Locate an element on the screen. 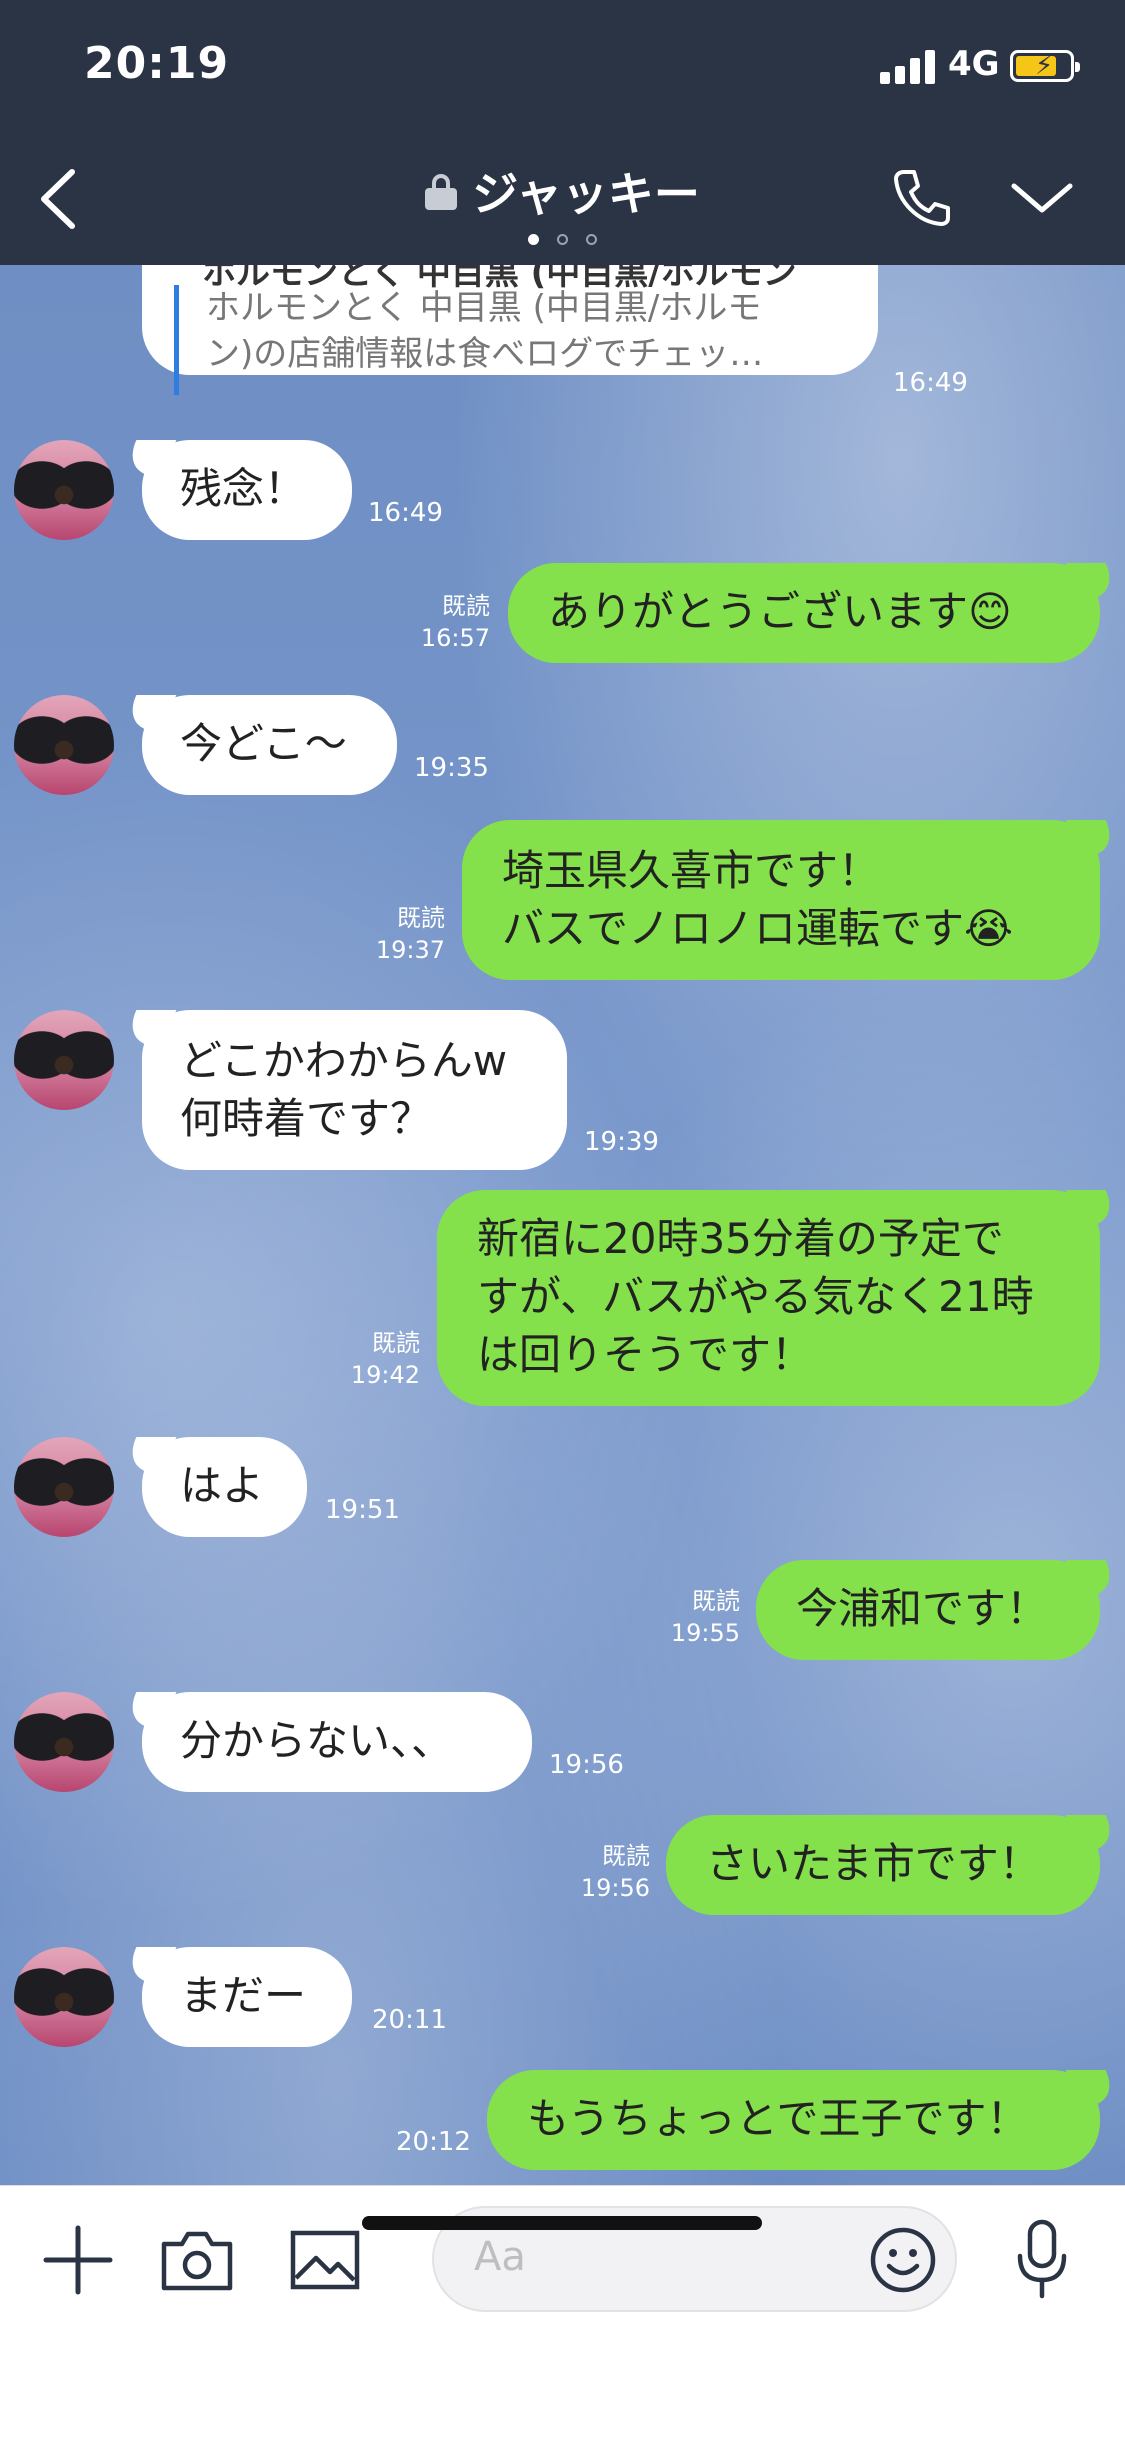 The width and height of the screenshot is (1125, 2437). message-bubble-received: はよ is located at coordinates (224, 1487).